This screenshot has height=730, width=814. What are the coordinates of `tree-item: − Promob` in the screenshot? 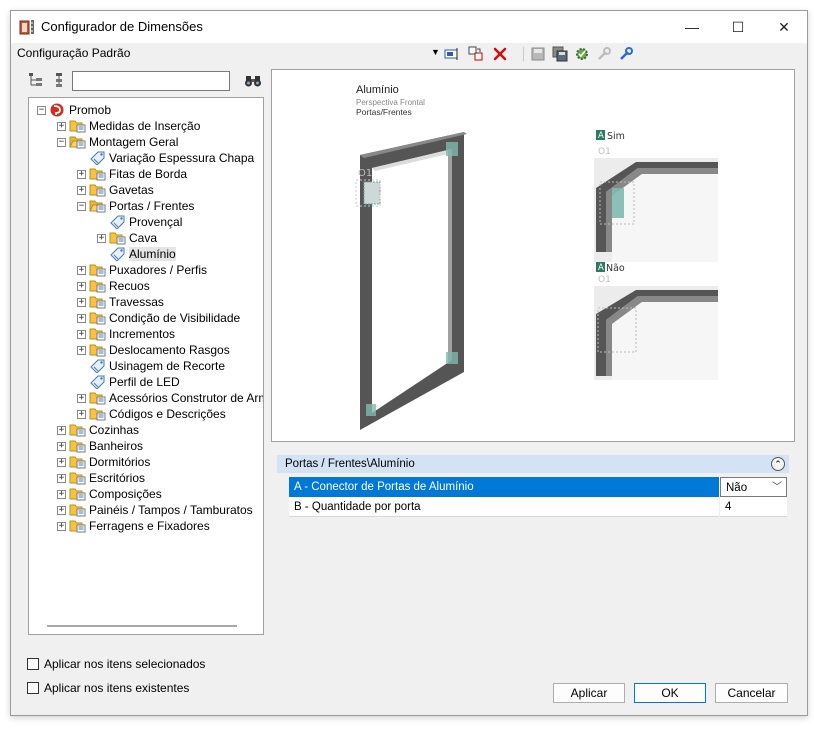 It's located at (74, 110).